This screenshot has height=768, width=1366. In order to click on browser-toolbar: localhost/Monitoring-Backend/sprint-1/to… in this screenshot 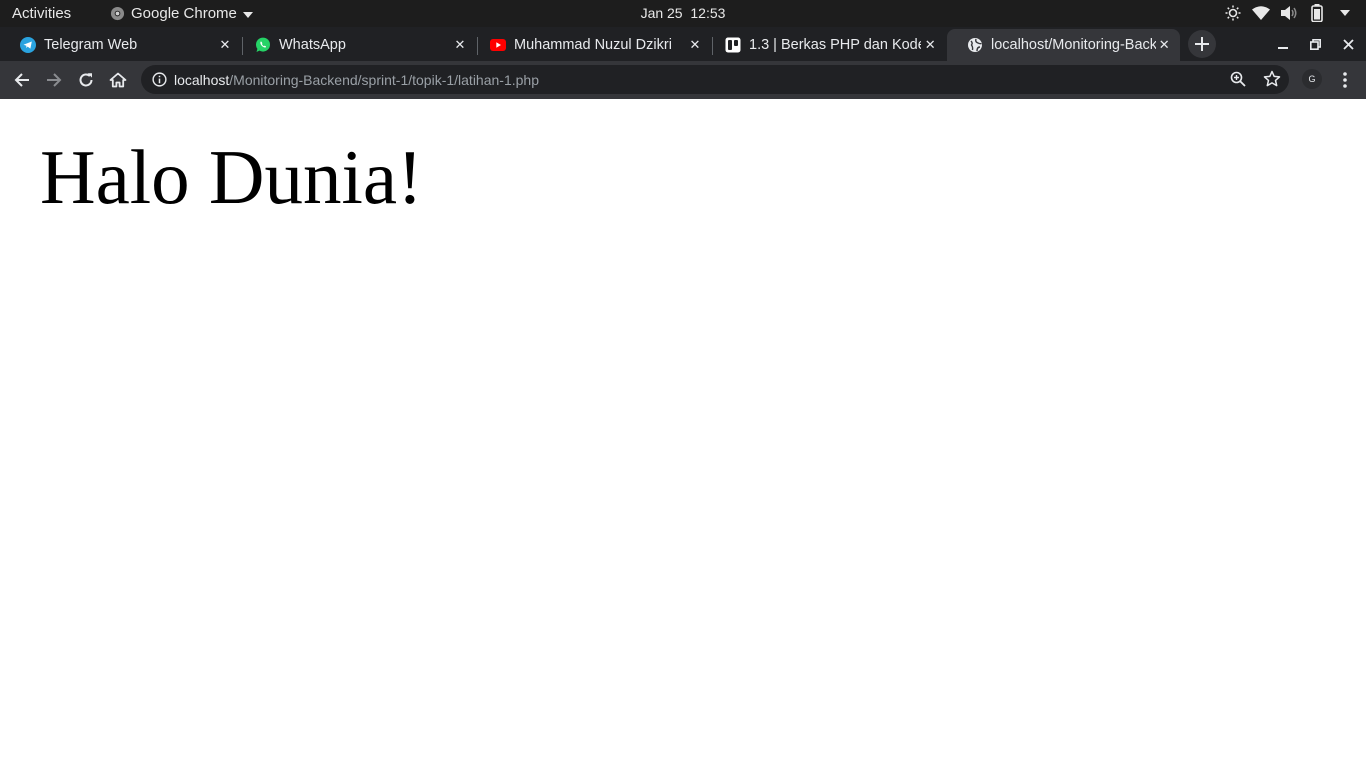, I will do `click(683, 80)`.